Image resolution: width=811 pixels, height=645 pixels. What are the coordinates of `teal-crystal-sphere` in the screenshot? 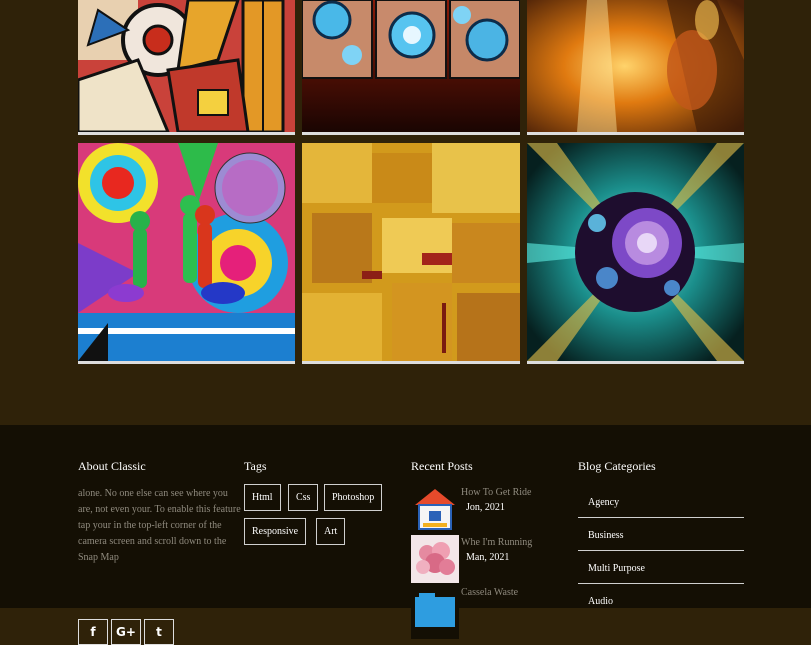 It's located at (635, 252).